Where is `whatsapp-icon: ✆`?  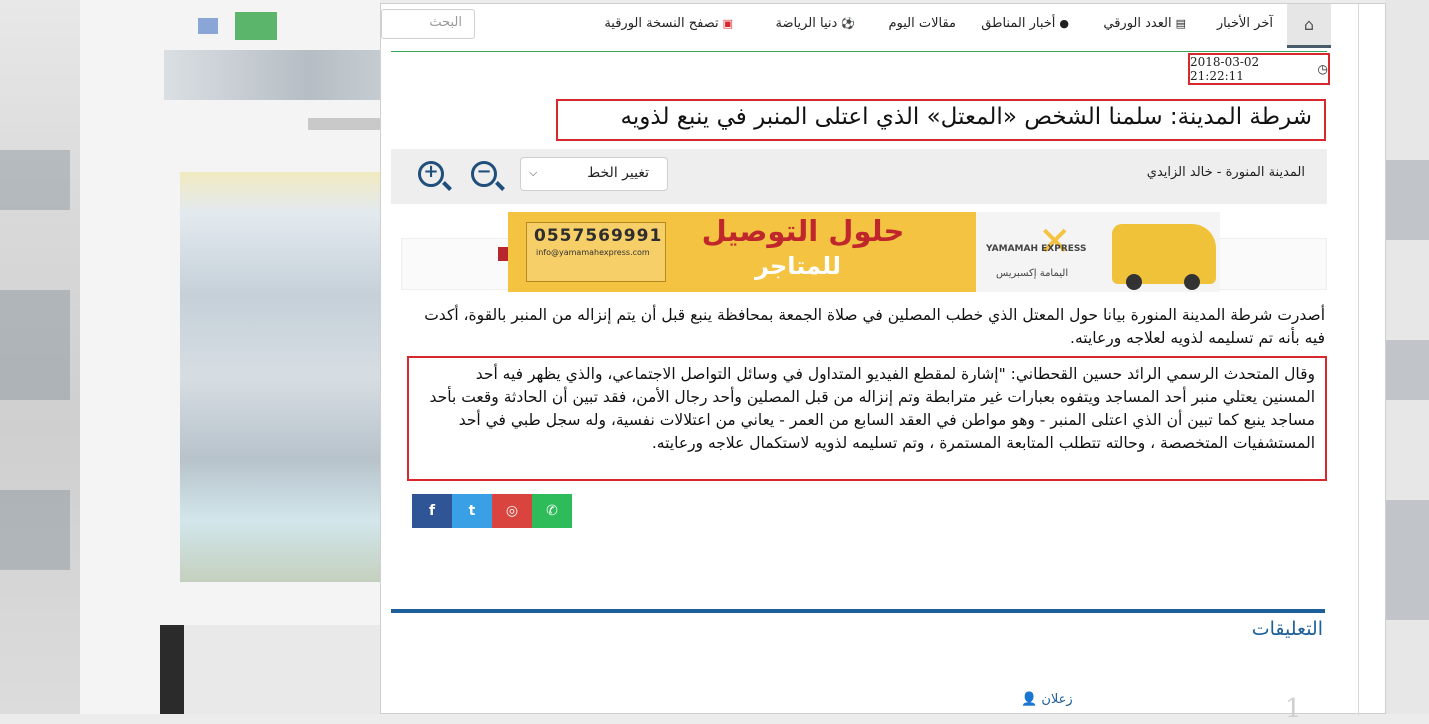
whatsapp-icon: ✆ is located at coordinates (552, 511).